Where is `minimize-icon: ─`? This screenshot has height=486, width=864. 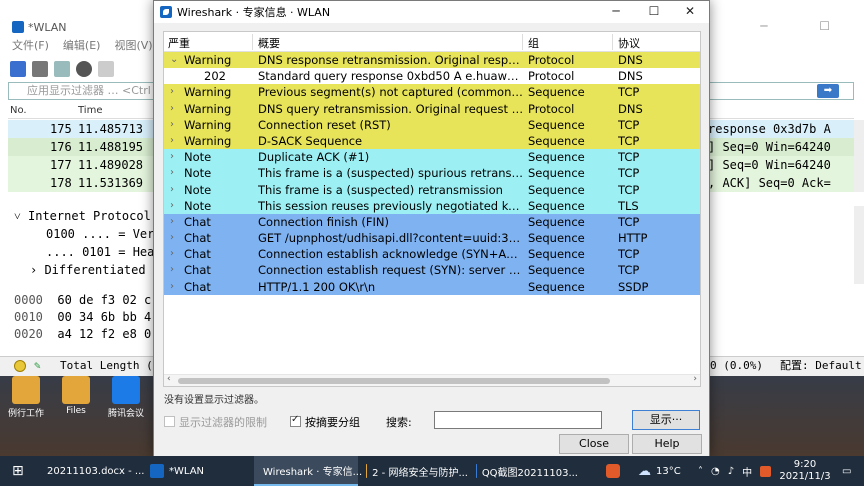 minimize-icon: ─ is located at coordinates (616, 11).